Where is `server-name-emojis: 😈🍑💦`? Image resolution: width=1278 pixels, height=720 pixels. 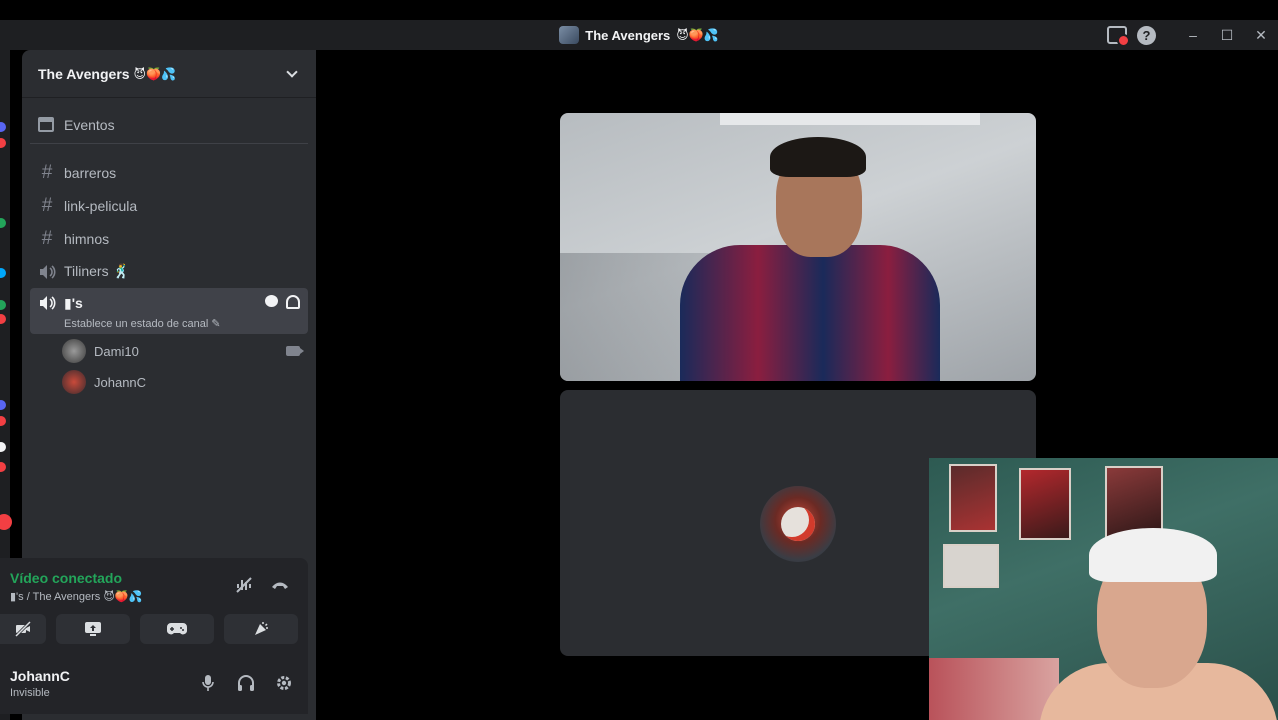 server-name-emojis: 😈🍑💦 is located at coordinates (154, 73).